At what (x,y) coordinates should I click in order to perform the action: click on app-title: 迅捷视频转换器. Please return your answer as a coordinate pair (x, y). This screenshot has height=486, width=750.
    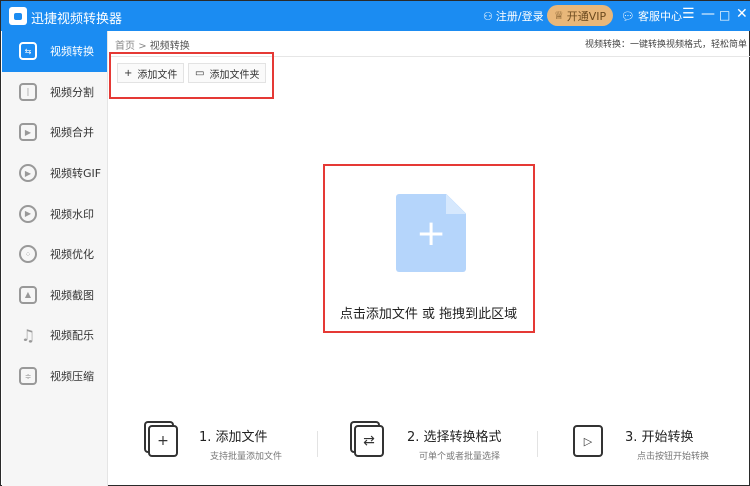
    Looking at the image, I should click on (77, 19).